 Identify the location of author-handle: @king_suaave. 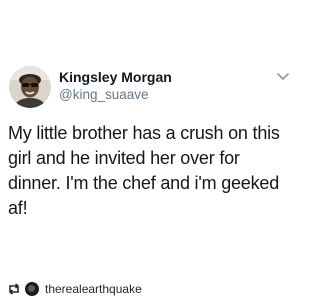
(104, 94).